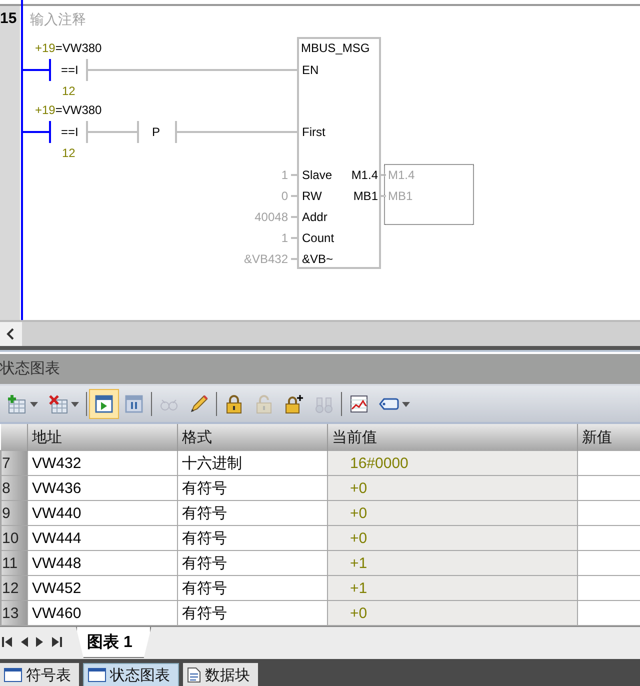 This screenshot has height=686, width=640. What do you see at coordinates (271, 217) in the screenshot?
I see `input-value: 40048` at bounding box center [271, 217].